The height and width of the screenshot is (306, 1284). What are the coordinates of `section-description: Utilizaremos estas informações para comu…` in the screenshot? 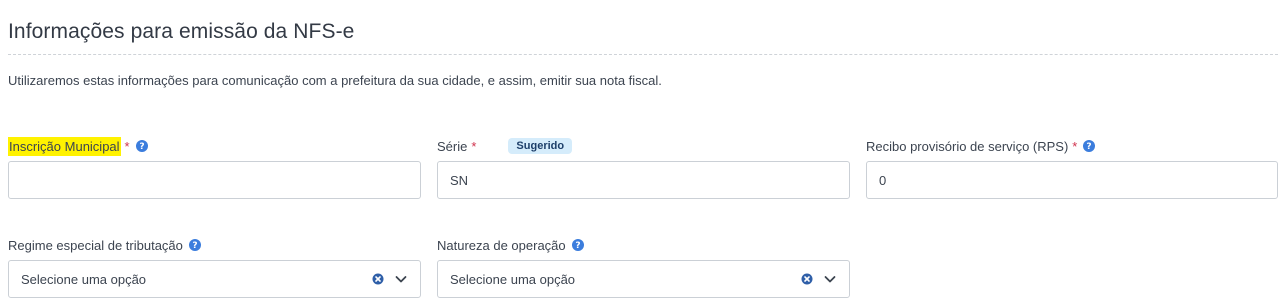 It's located at (335, 80).